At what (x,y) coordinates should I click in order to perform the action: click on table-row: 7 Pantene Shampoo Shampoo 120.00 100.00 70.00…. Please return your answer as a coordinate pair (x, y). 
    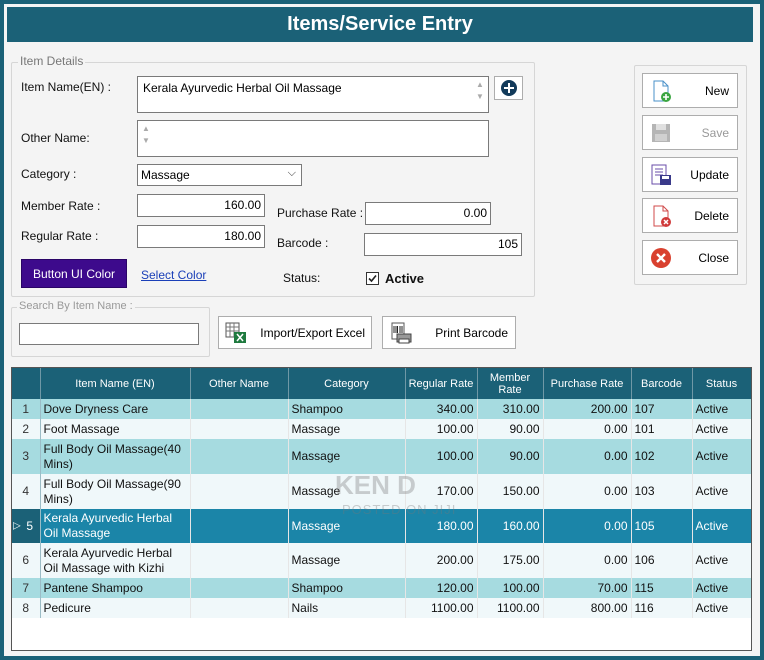
    Looking at the image, I should click on (381, 588).